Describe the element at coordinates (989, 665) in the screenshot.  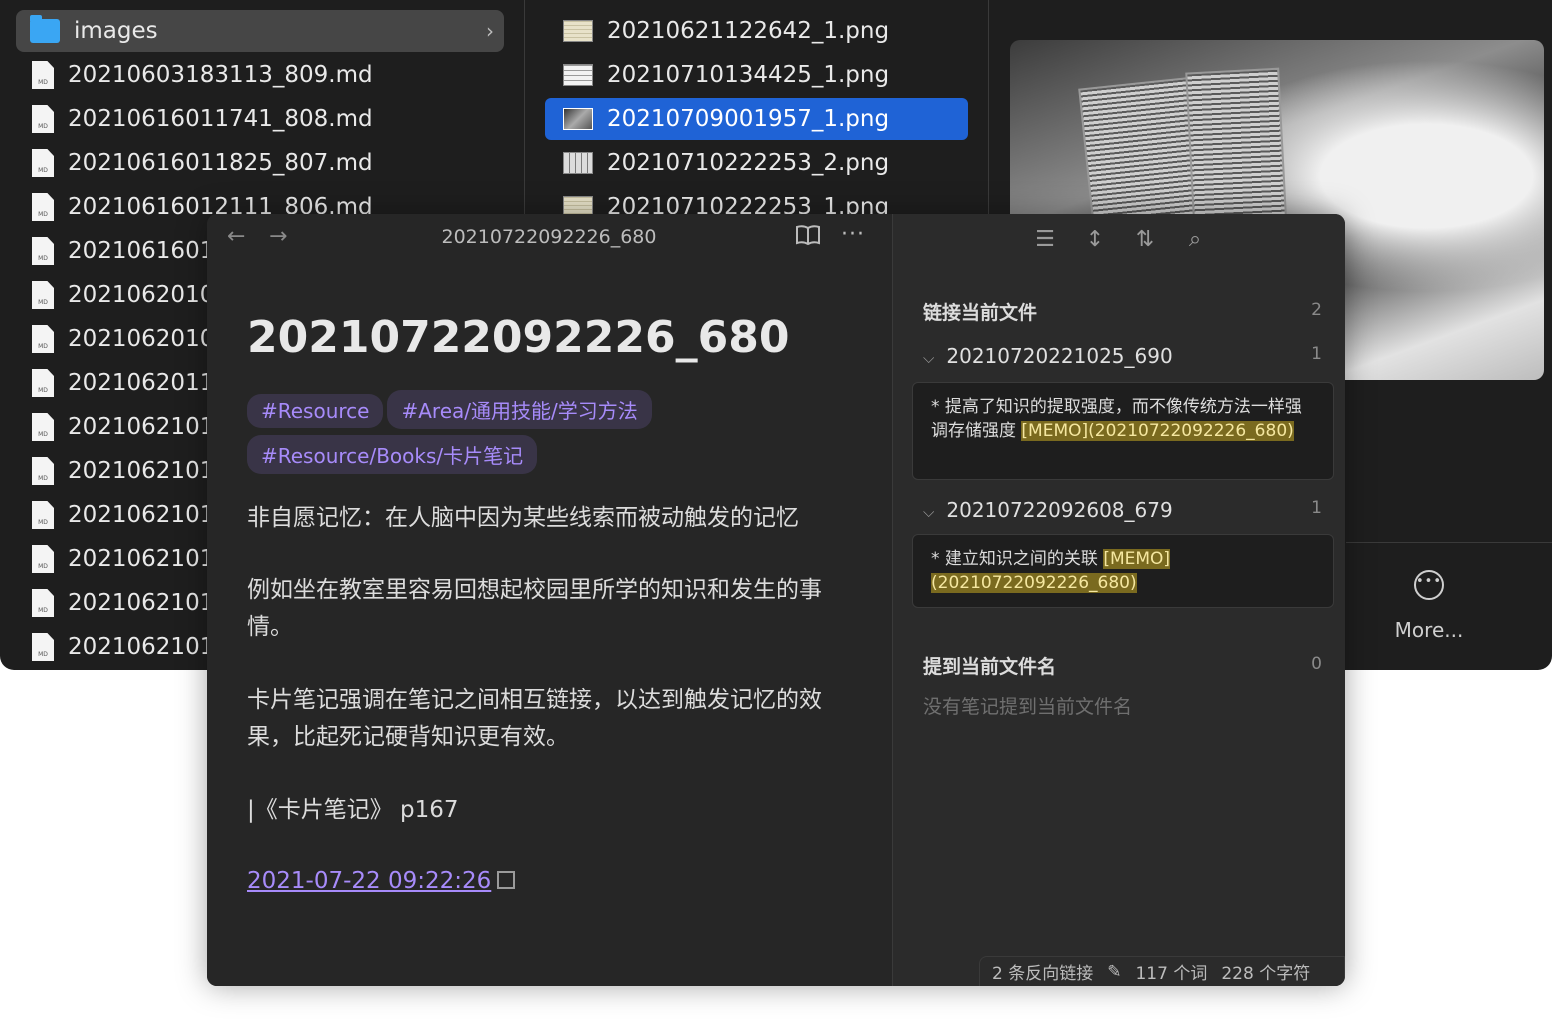
I see `unlinked-mentions-heading: 提到当前文件名` at that location.